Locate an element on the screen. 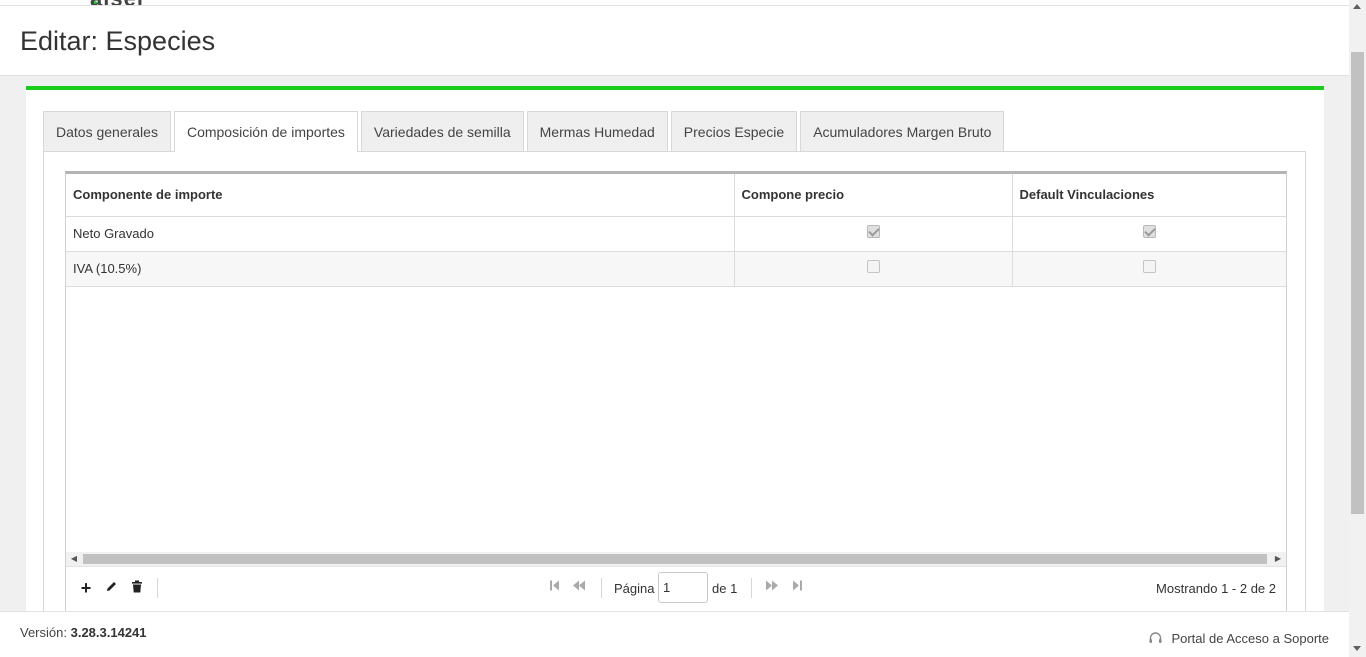 This screenshot has height=657, width=1366. last-page-icon is located at coordinates (797, 587).